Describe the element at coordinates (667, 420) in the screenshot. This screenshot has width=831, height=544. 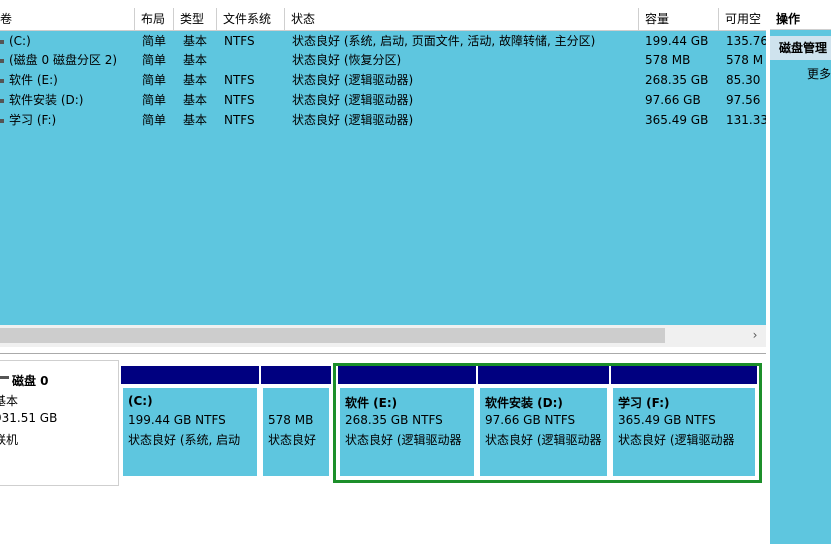
I see `partition-size: 365.49 GB NTFS` at that location.